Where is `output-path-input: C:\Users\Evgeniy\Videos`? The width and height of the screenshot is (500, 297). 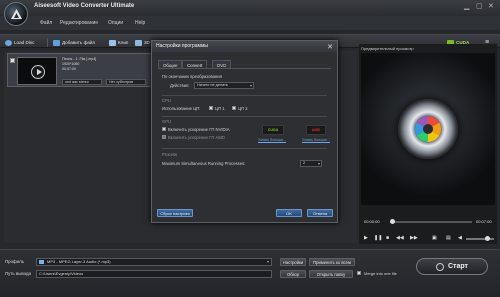
output-path-input: C:\Users\Evgeniy\Videos is located at coordinates (154, 274).